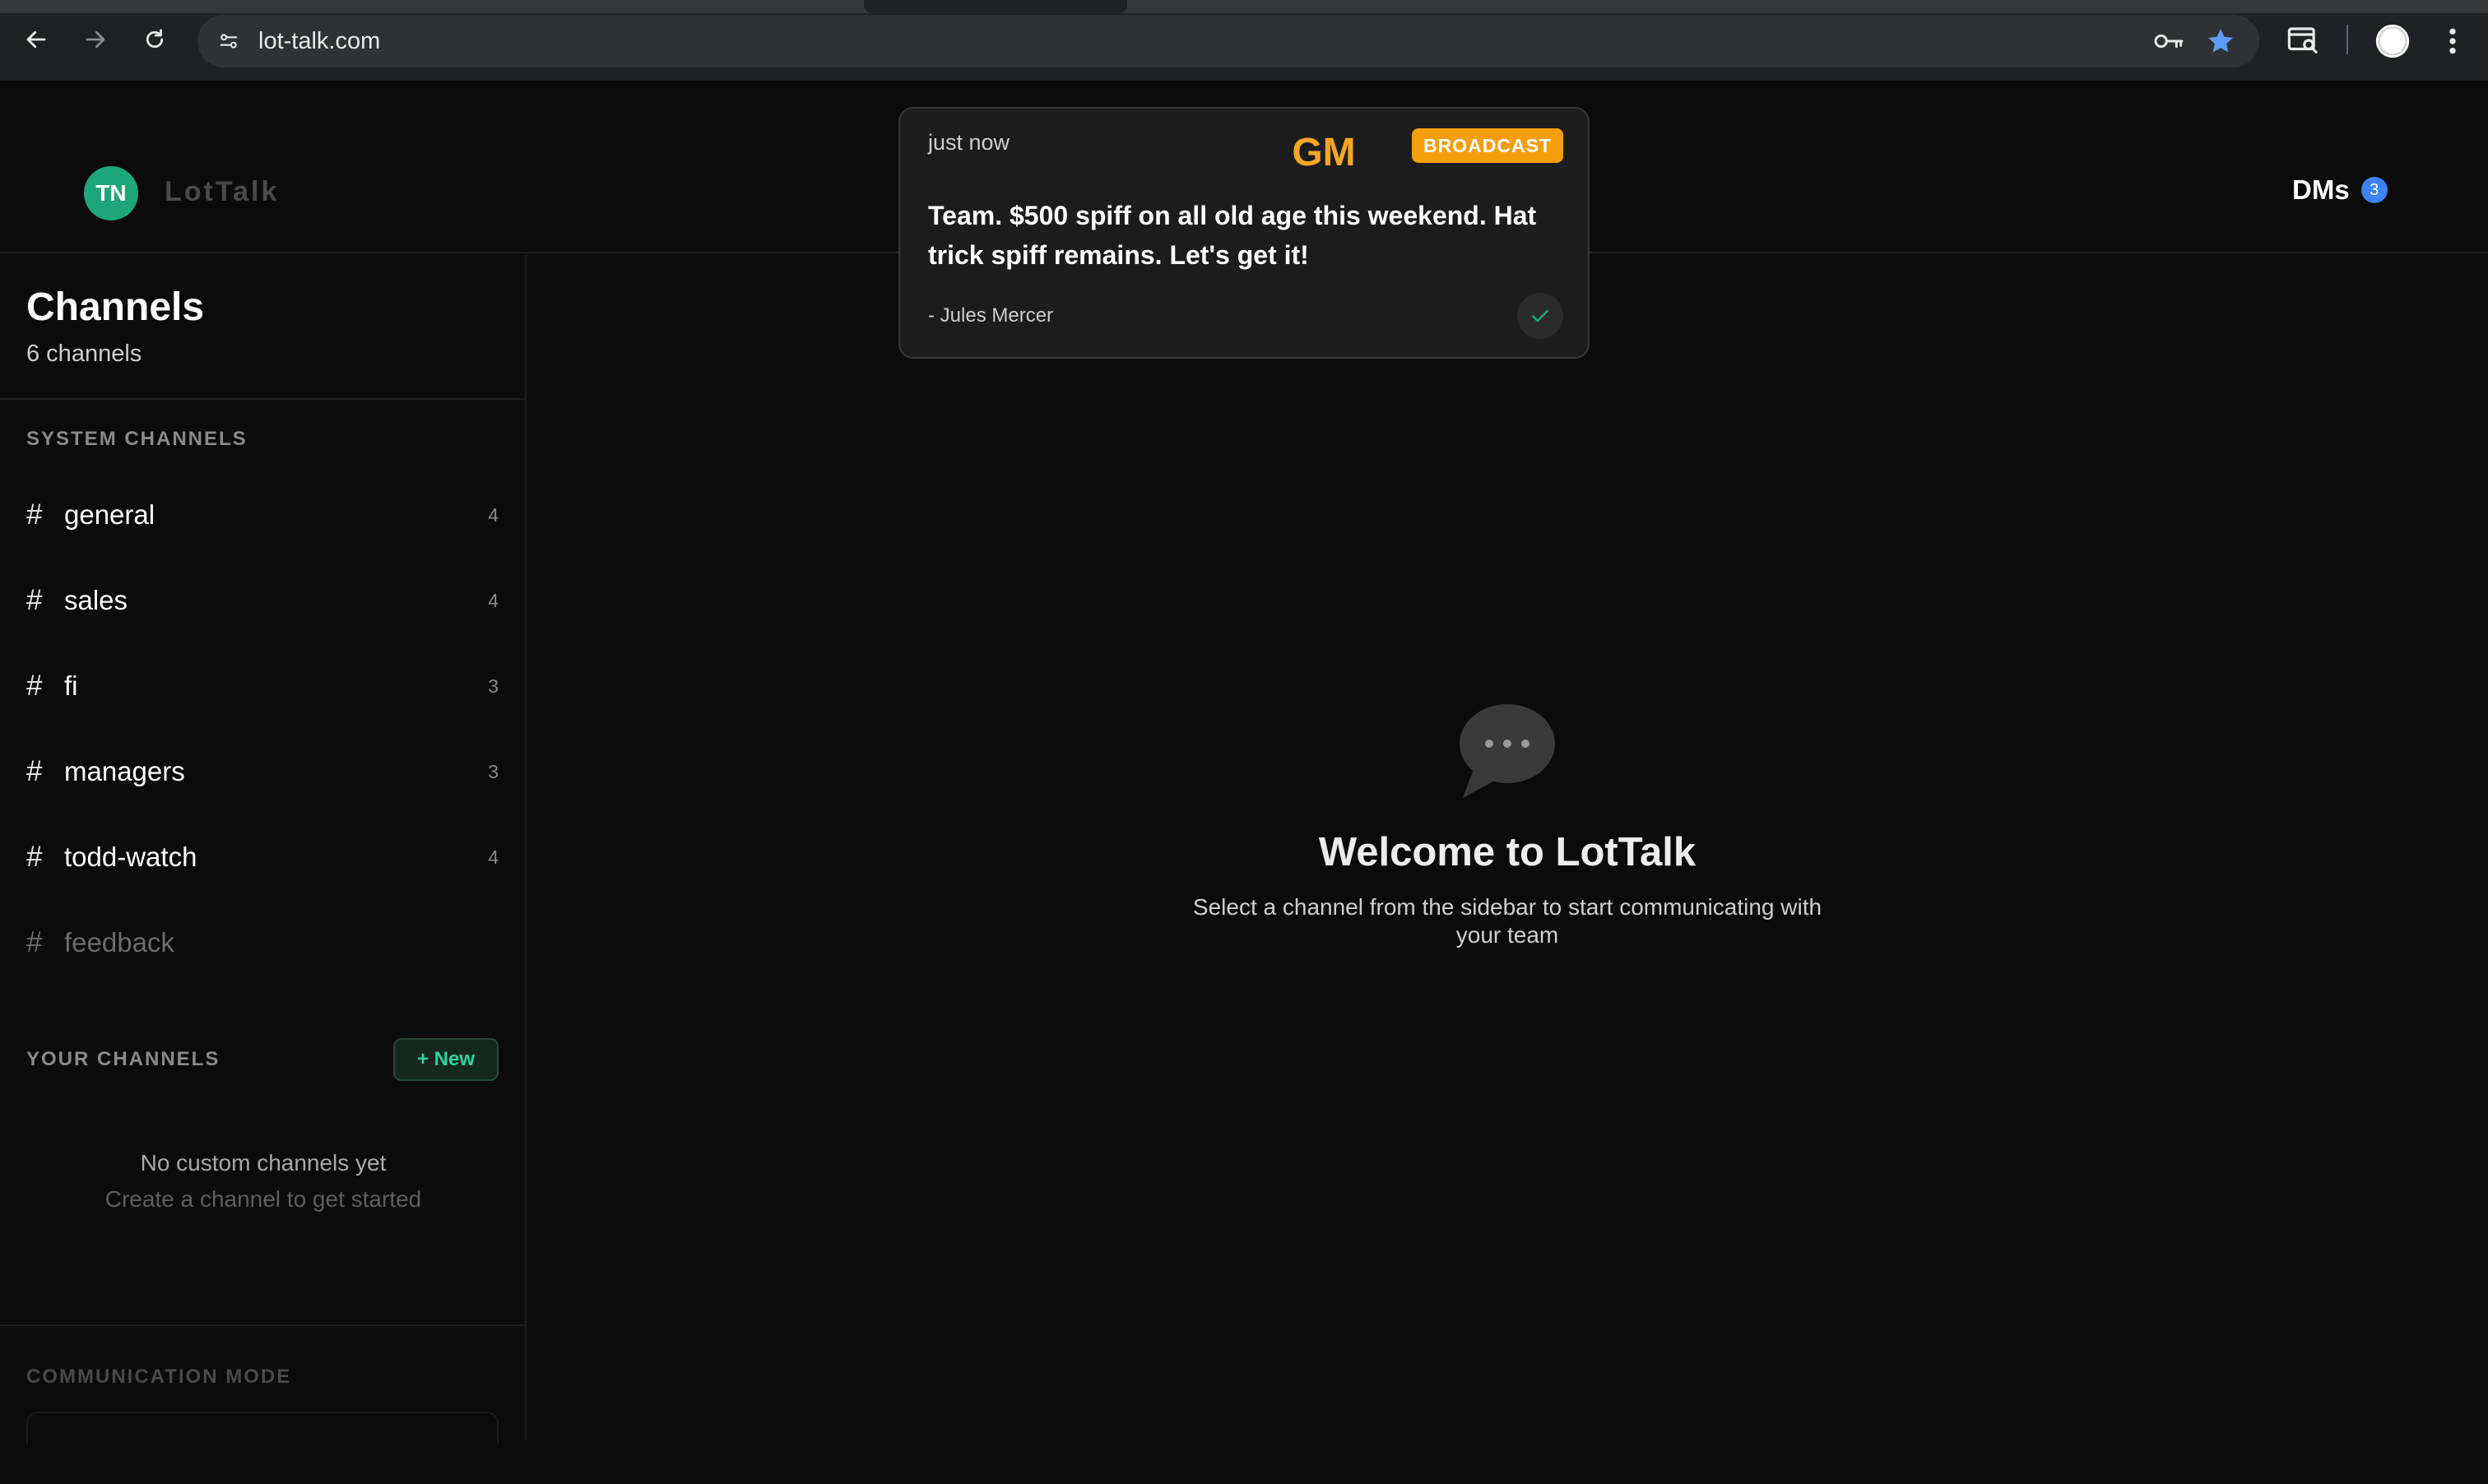  I want to click on site-settings-icon, so click(229, 41).